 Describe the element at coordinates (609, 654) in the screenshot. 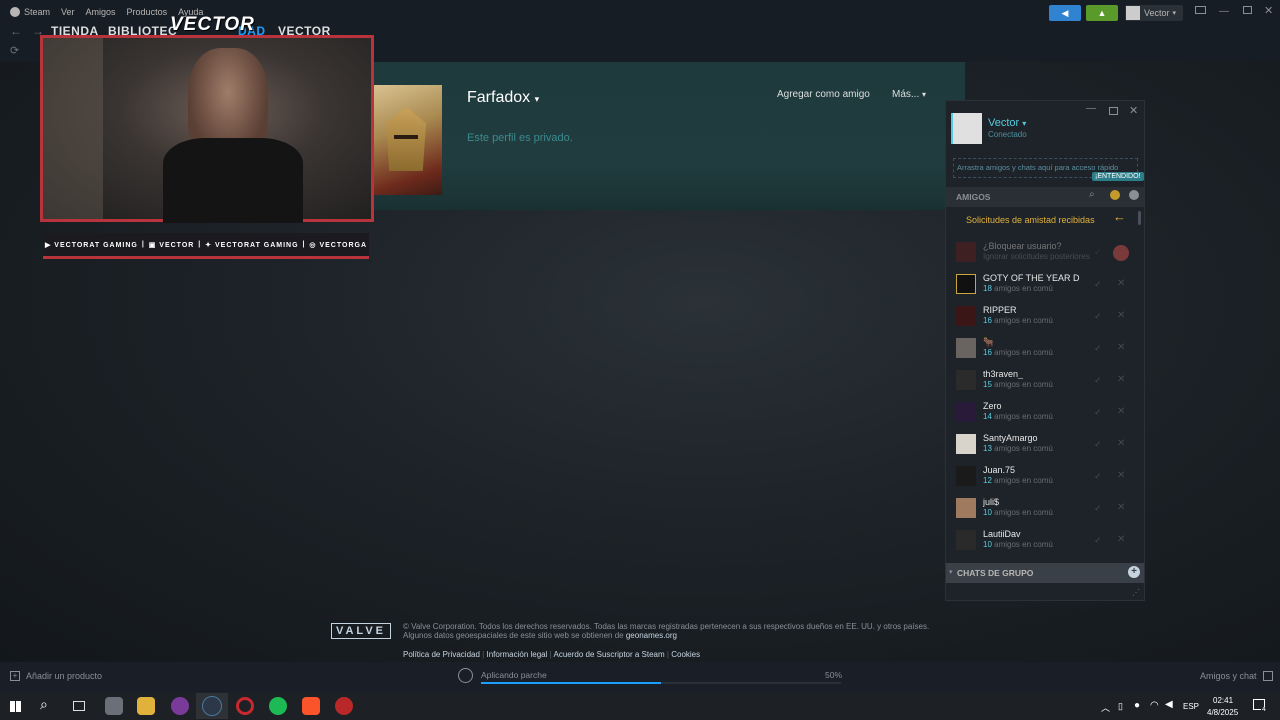

I see `ssa-link: Acuerdo de Suscriptor a Steam` at that location.